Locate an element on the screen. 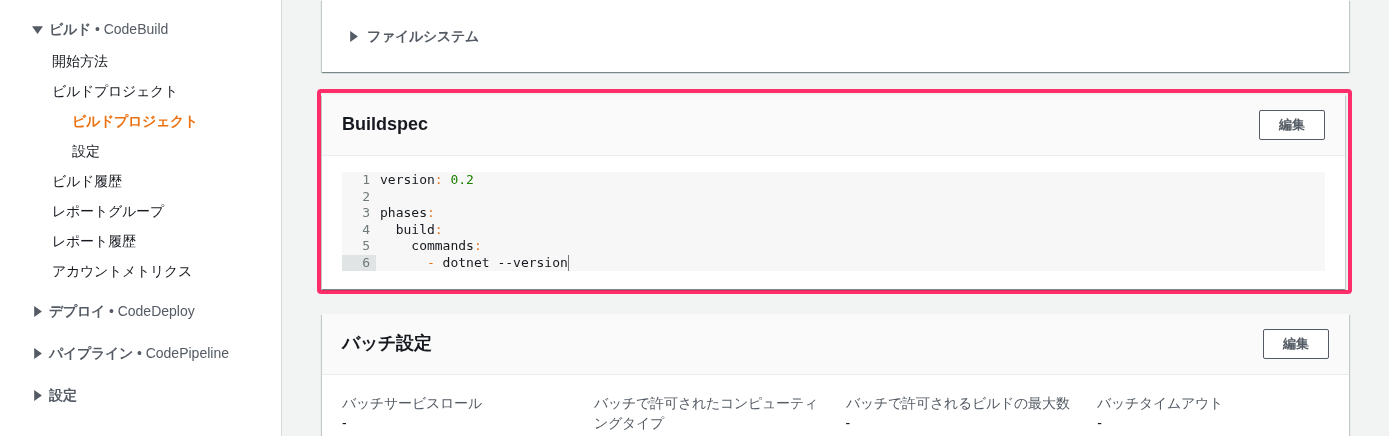  field-label: バッチで許可されたコンピューティングタイプ is located at coordinates (706, 413).